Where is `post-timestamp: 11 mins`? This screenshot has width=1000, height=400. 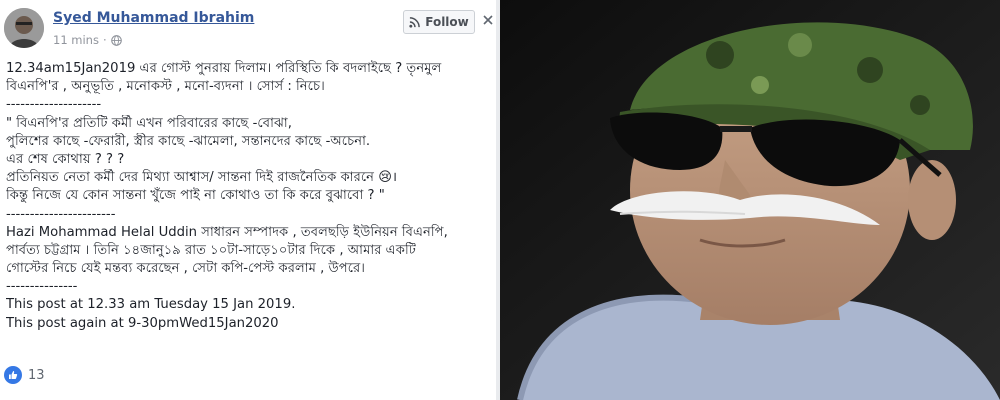
post-timestamp: 11 mins is located at coordinates (76, 40).